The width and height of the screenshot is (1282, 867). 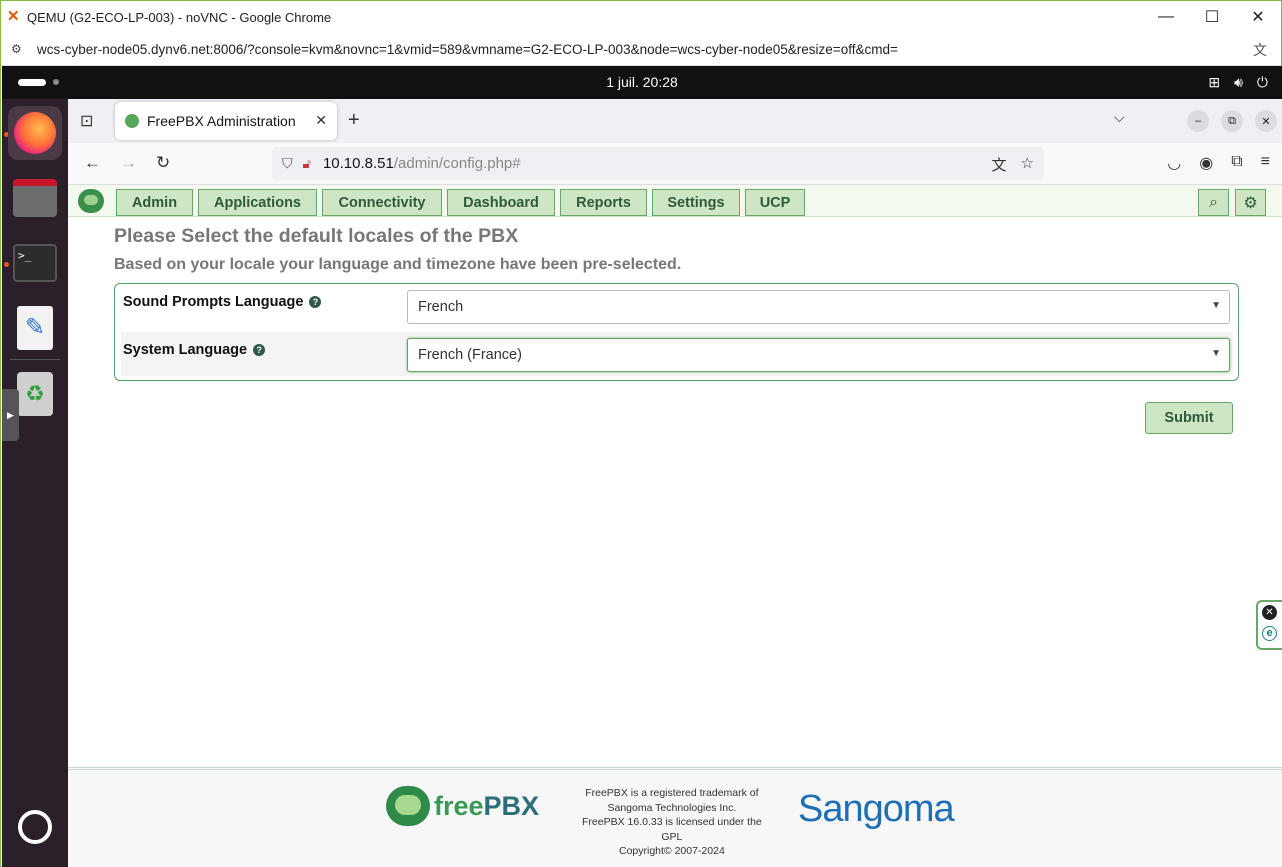 I want to click on text-editor-icon: ✎, so click(x=35, y=328).